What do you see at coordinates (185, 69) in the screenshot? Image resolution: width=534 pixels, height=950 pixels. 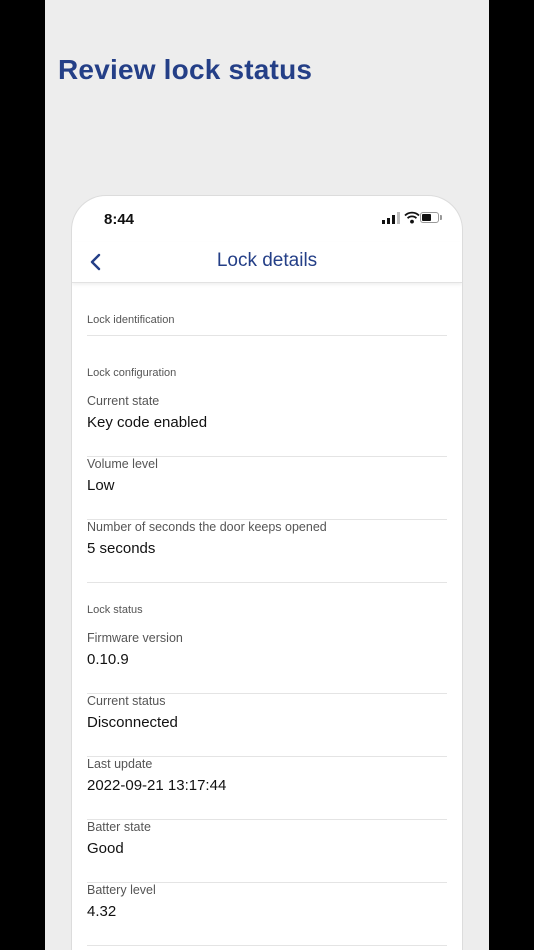 I see `headline: Review lock status` at bounding box center [185, 69].